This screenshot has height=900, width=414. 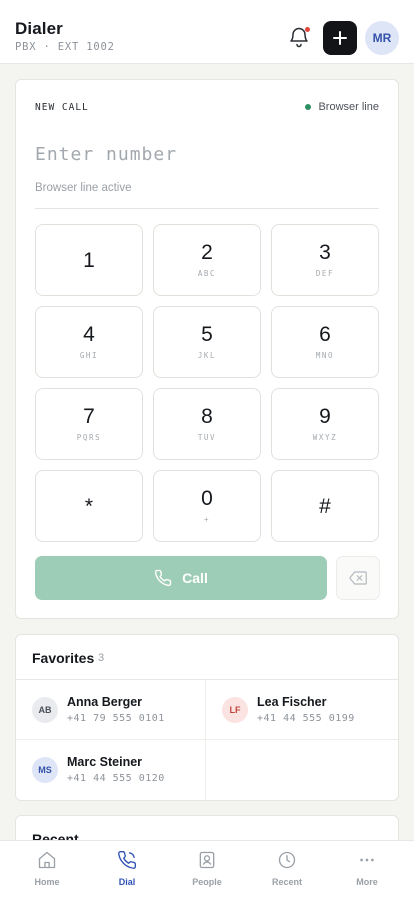 What do you see at coordinates (181, 578) in the screenshot?
I see `call-button: Call` at bounding box center [181, 578].